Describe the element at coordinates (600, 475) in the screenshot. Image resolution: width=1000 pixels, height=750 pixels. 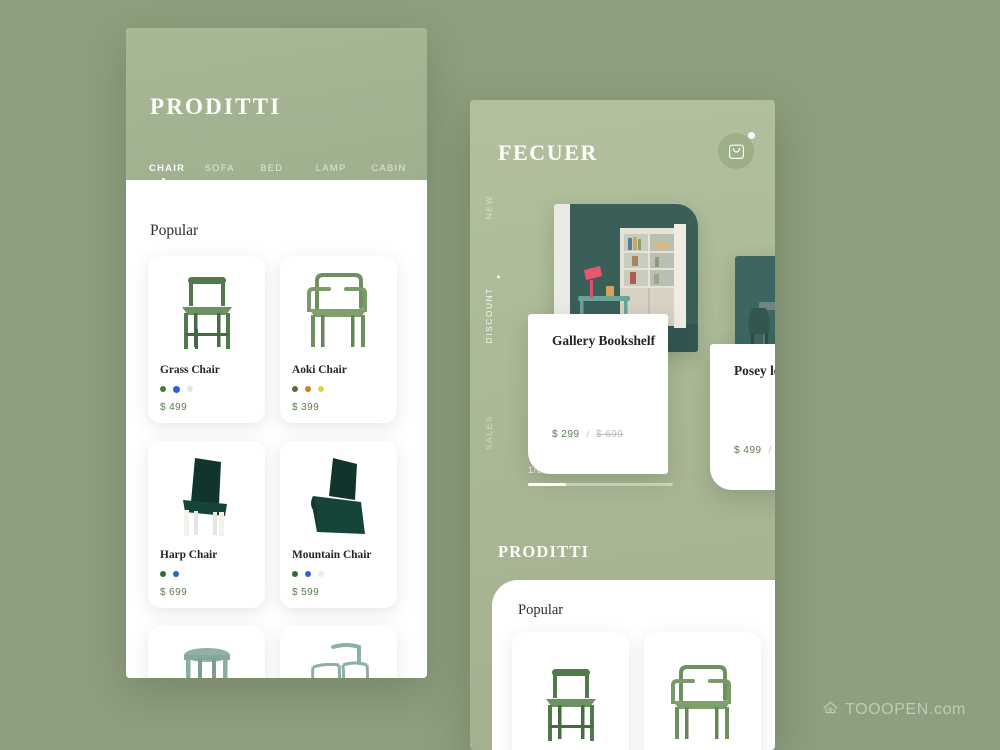
I see `carousel-pager: 1/6` at that location.